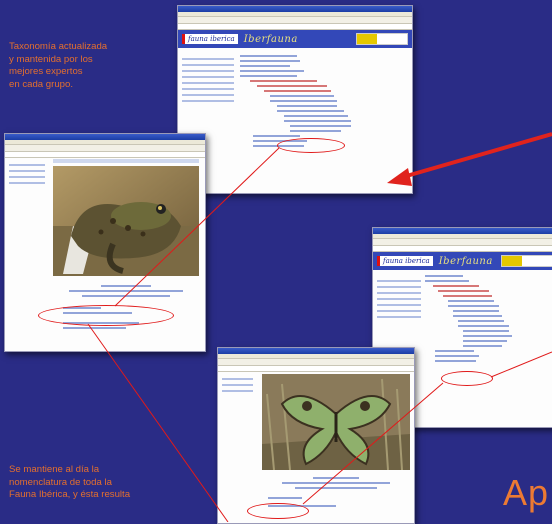  I want to click on red-arrow-shaft, so click(477, 155).